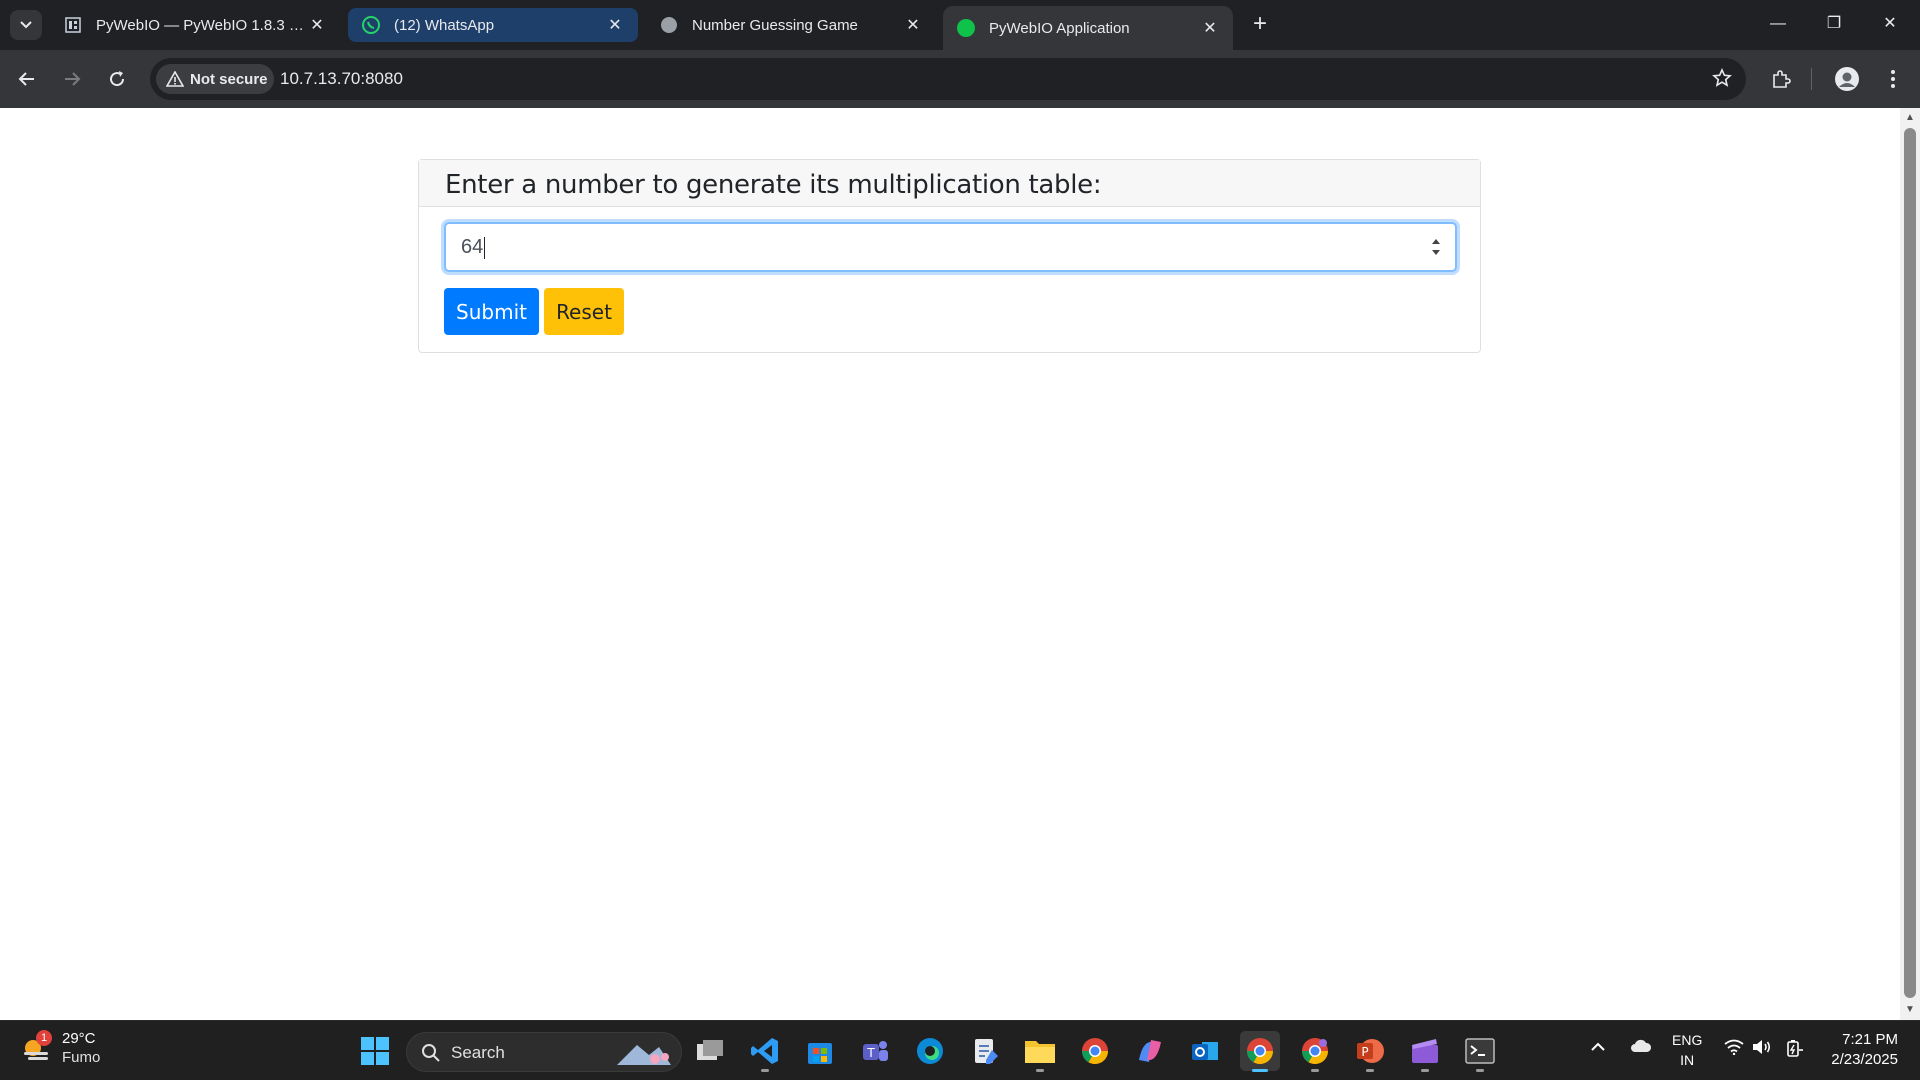  Describe the element at coordinates (1059, 28) in the screenshot. I see `tab-title: PyWebIO Application` at that location.